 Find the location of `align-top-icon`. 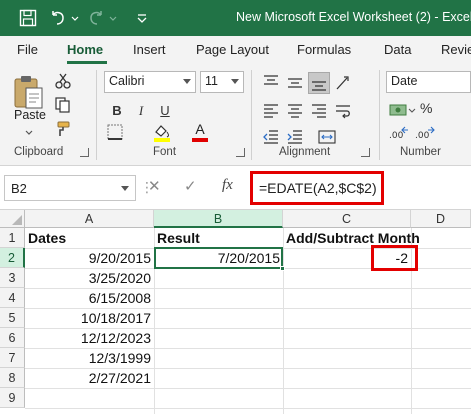

align-top-icon is located at coordinates (271, 83).